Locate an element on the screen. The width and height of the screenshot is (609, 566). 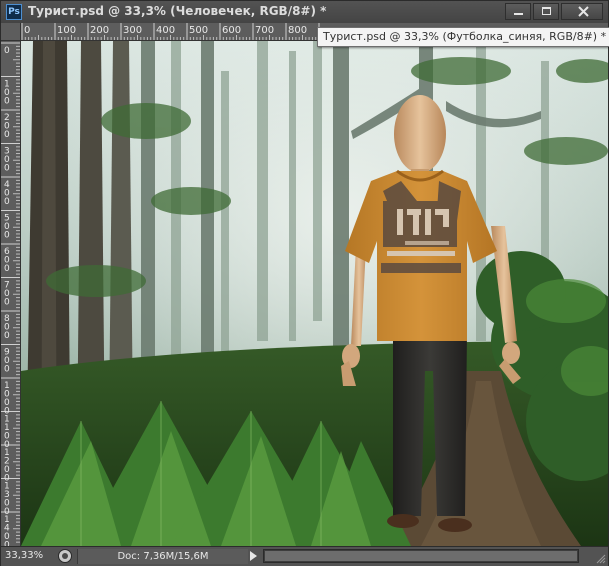
zoom-level-field: 33,33% is located at coordinates (28, 556).